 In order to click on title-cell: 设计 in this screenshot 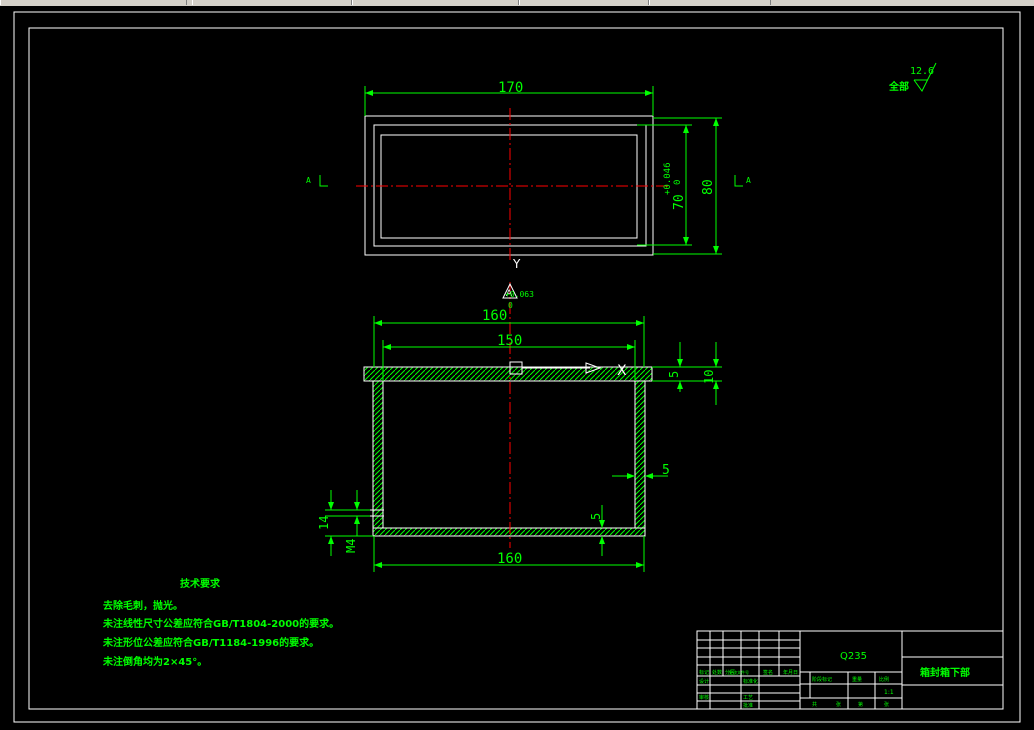, I will do `click(704, 681)`.